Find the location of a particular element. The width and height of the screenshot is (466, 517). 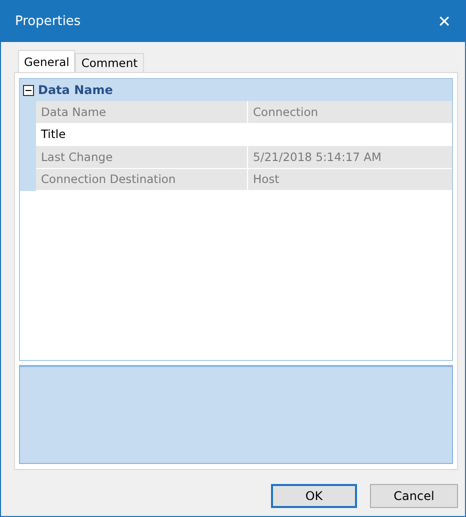

property-value: 5/21/2018 5:14:17 AM is located at coordinates (350, 157).